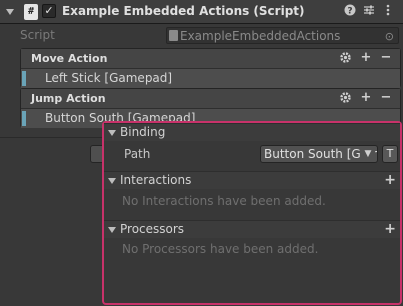 The width and height of the screenshot is (403, 306). Describe the element at coordinates (68, 98) in the screenshot. I see `jump-action-title: Jump Action` at that location.